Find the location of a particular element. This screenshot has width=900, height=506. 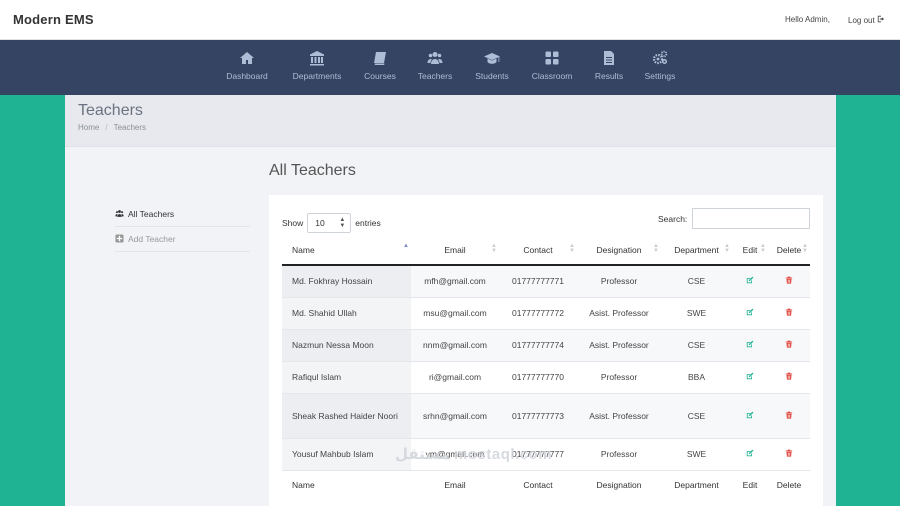

bank-icon is located at coordinates (317, 58).